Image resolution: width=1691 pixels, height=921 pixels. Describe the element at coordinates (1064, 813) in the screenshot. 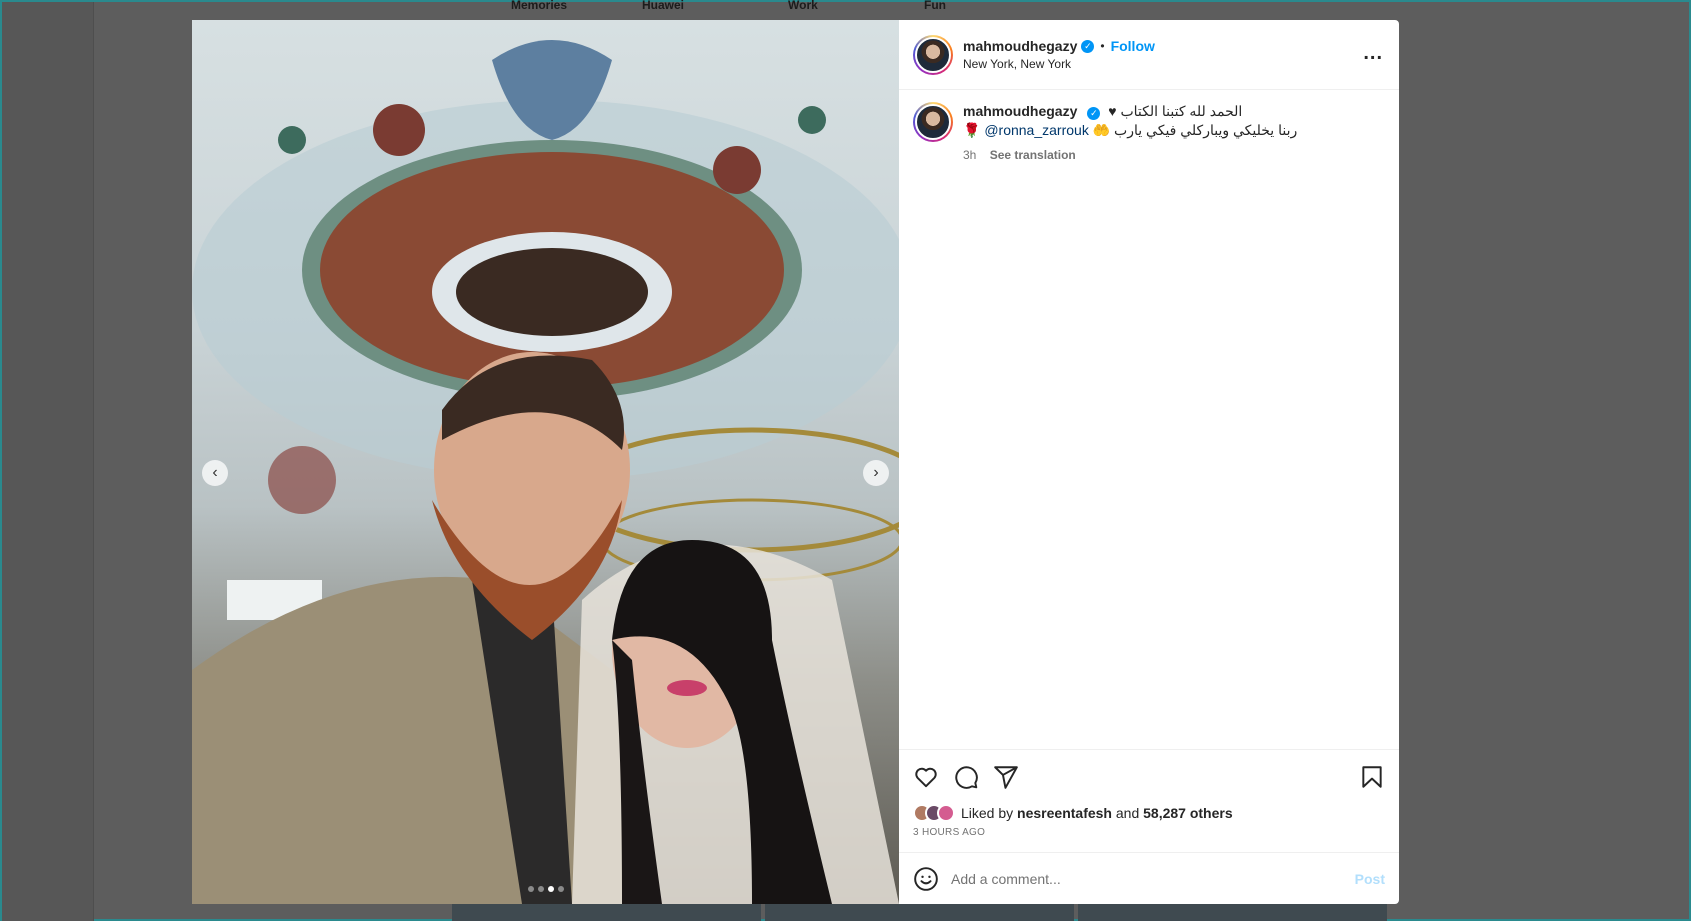

I see `liked-by-user-link: nesreentafesh` at that location.